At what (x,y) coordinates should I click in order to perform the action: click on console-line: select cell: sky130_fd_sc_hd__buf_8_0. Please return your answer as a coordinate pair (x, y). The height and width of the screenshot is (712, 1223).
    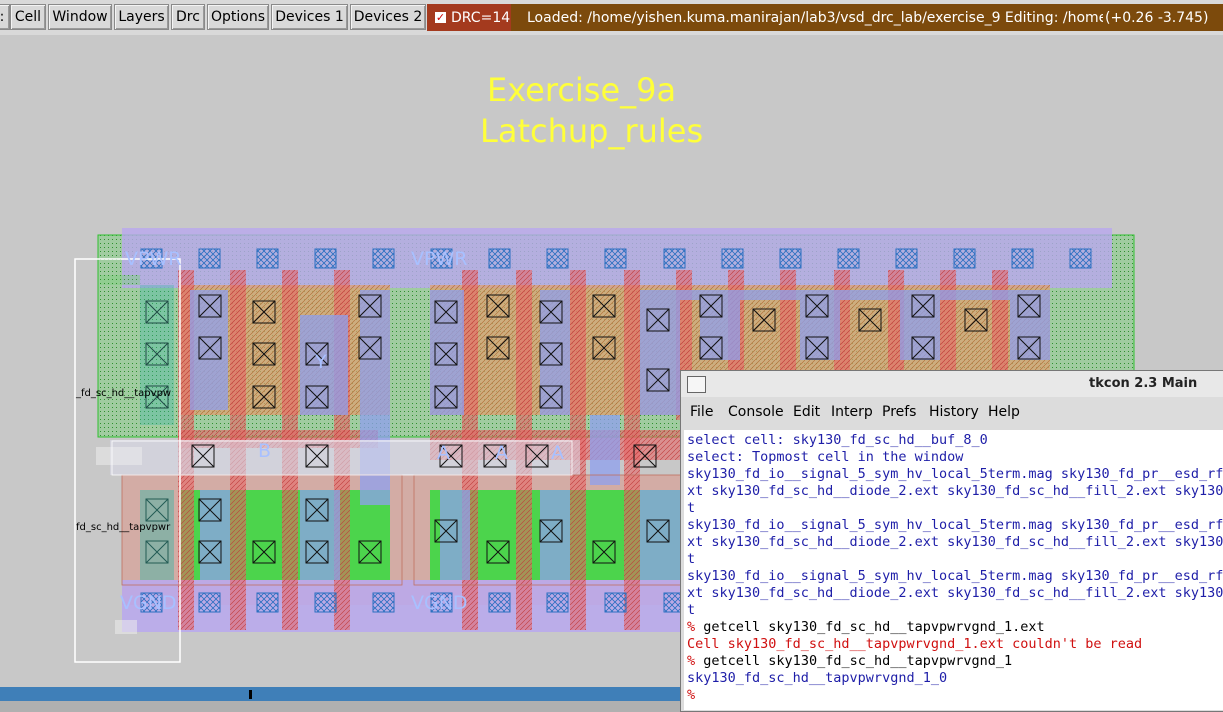
    Looking at the image, I should click on (837, 440).